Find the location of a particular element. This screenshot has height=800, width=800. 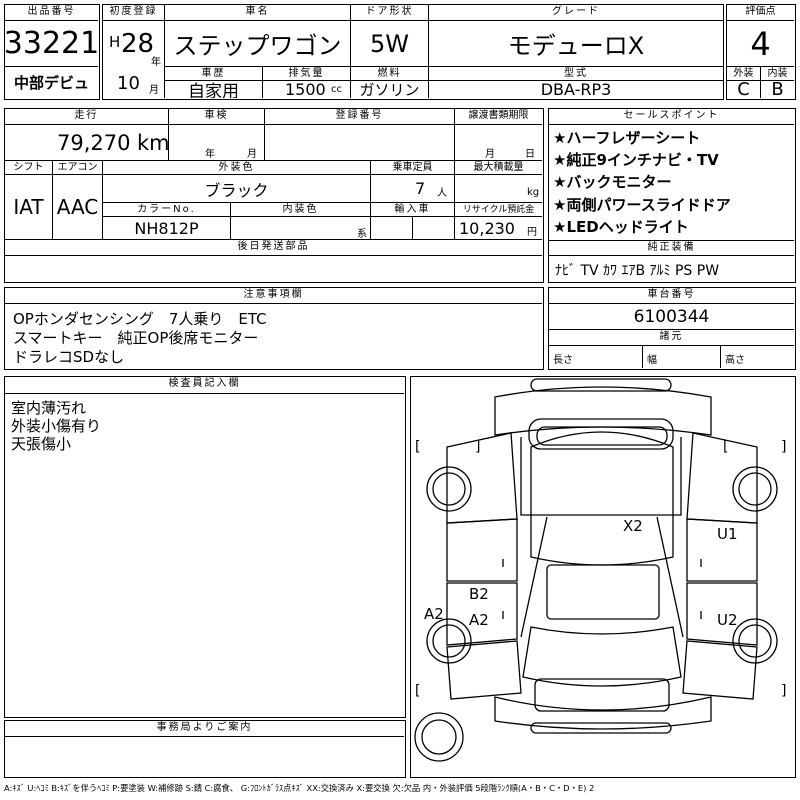

fuel: ガソリン is located at coordinates (390, 89).